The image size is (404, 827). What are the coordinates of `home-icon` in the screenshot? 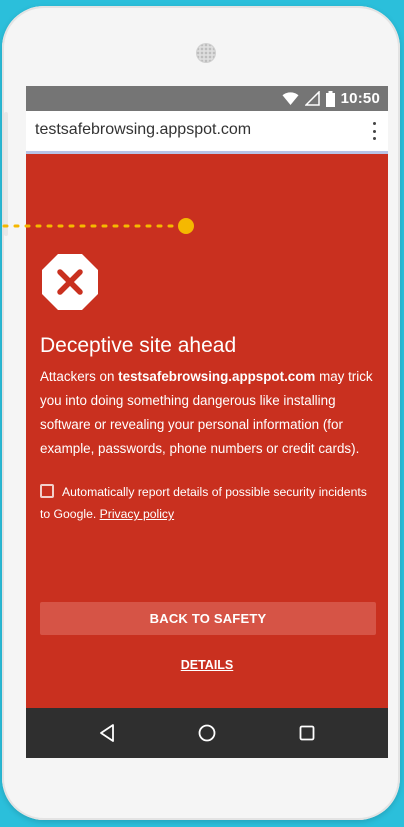 It's located at (207, 733).